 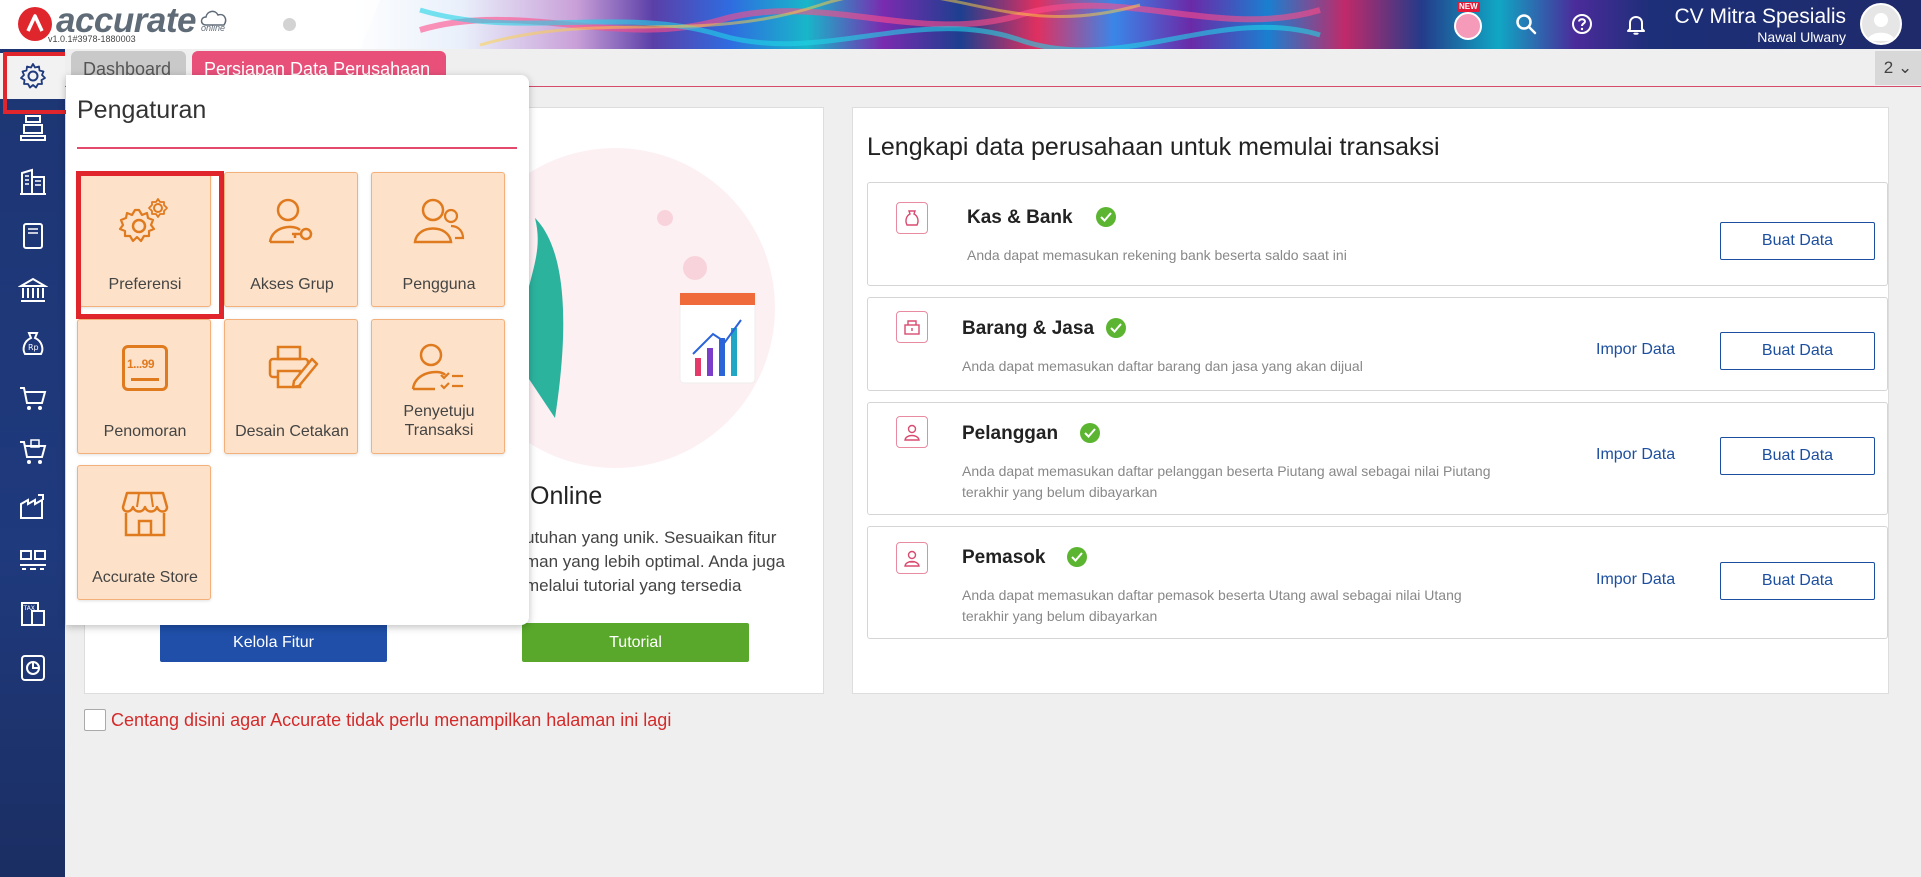 I want to click on tile-label: Penomoran, so click(x=145, y=431).